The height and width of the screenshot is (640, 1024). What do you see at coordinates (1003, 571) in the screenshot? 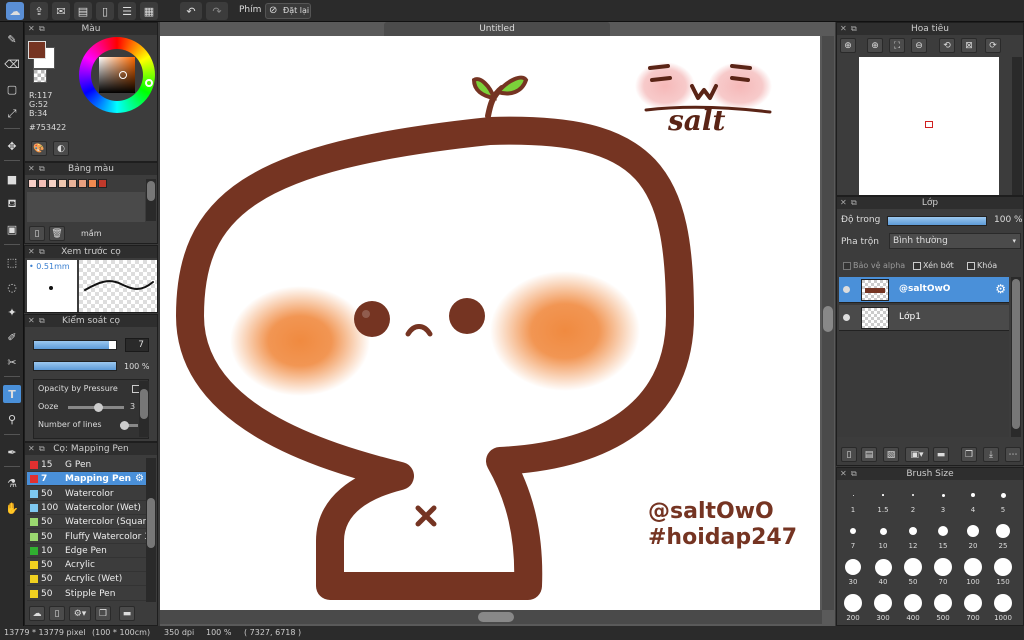
I see `brush-size-option: 150` at bounding box center [1003, 571].